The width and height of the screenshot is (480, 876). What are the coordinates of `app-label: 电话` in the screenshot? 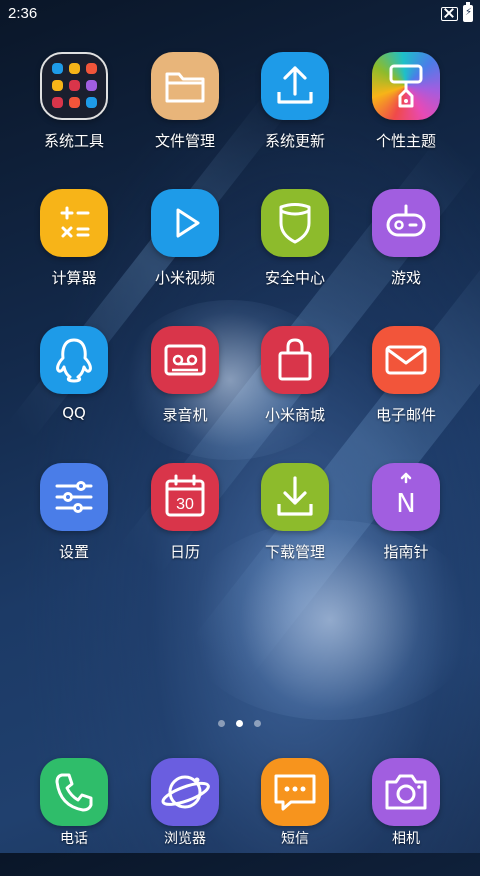 It's located at (74, 839).